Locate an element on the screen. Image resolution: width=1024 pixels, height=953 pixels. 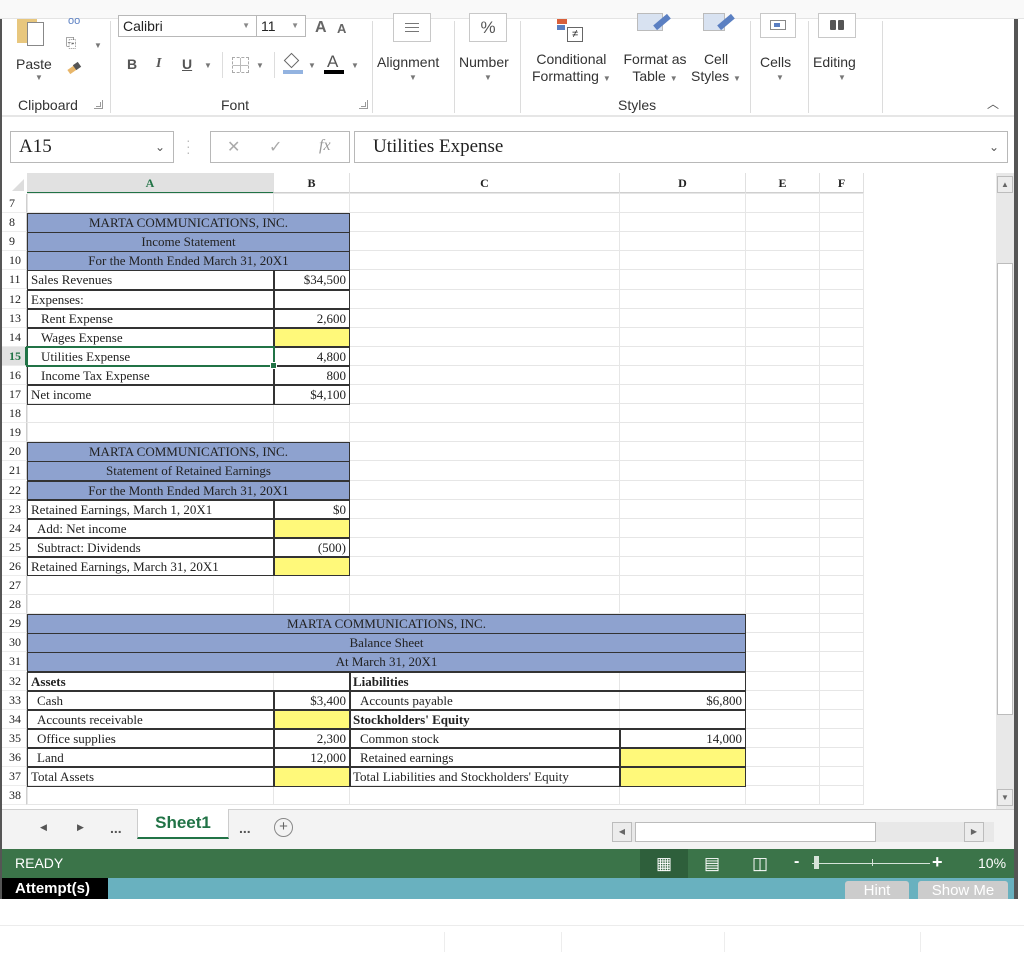
row-header-35: 35 is located at coordinates (14, 738).